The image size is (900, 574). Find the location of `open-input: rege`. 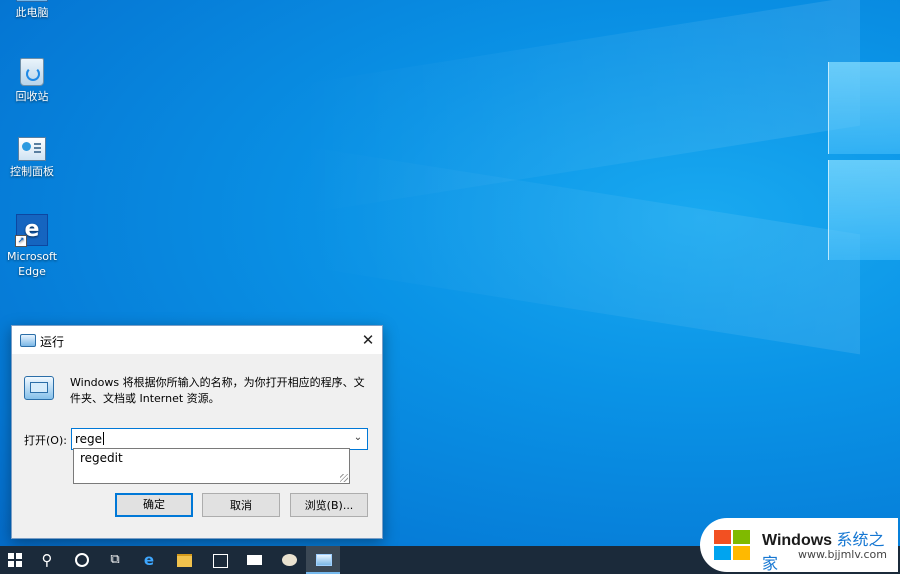

open-input: rege is located at coordinates (89, 439).